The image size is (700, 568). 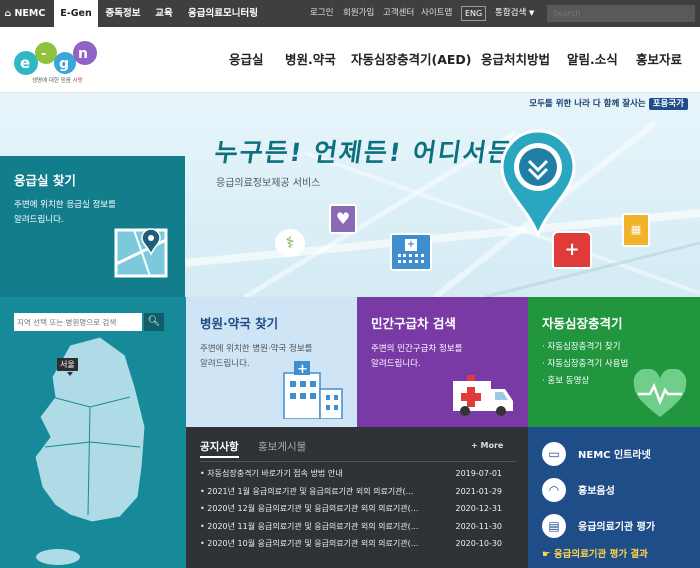 I want to click on er-evaluation-result-label: 응급의료기관 평가 결과, so click(x=600, y=554).